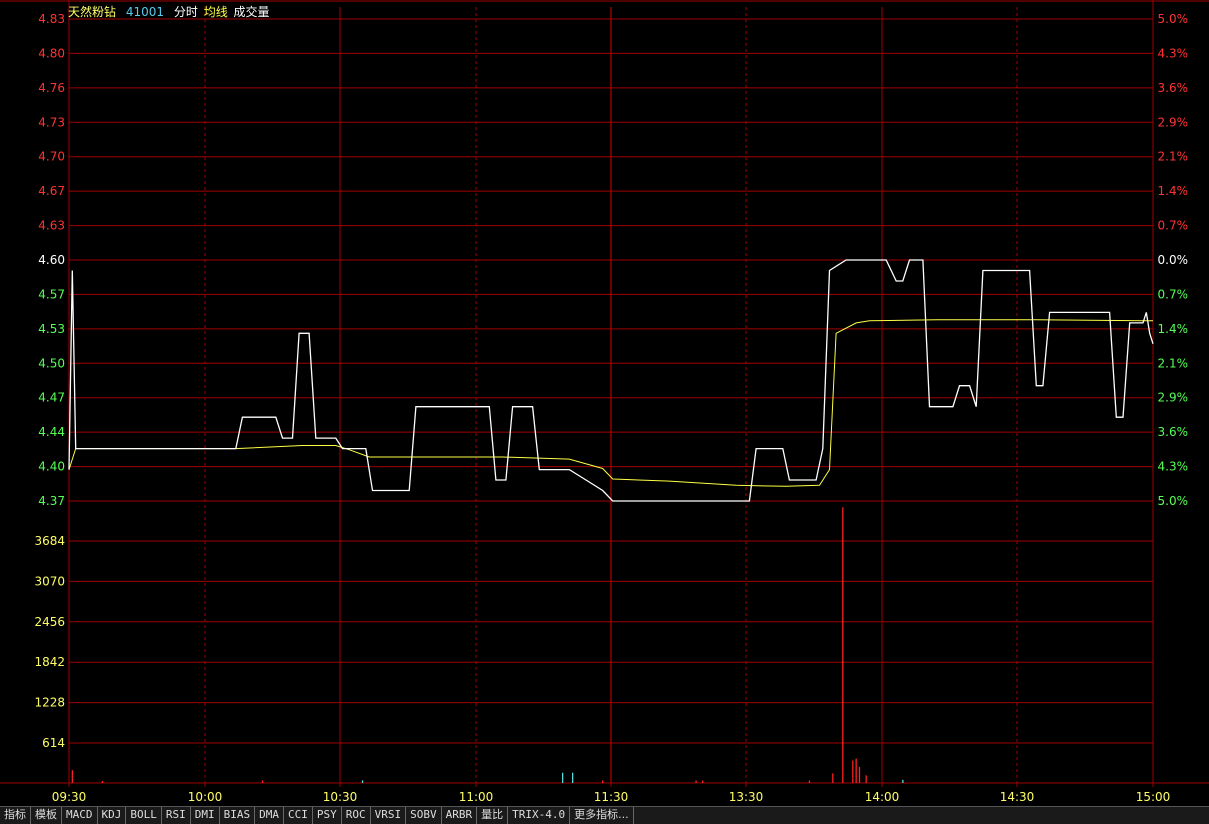  I want to click on price-tick-label: 4.60, so click(51, 260).